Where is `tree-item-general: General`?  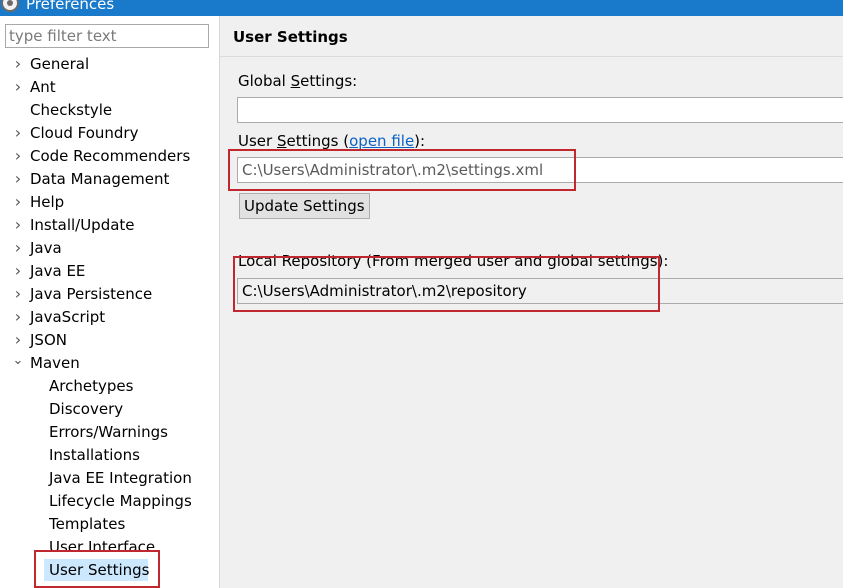
tree-item-general: General is located at coordinates (109, 64).